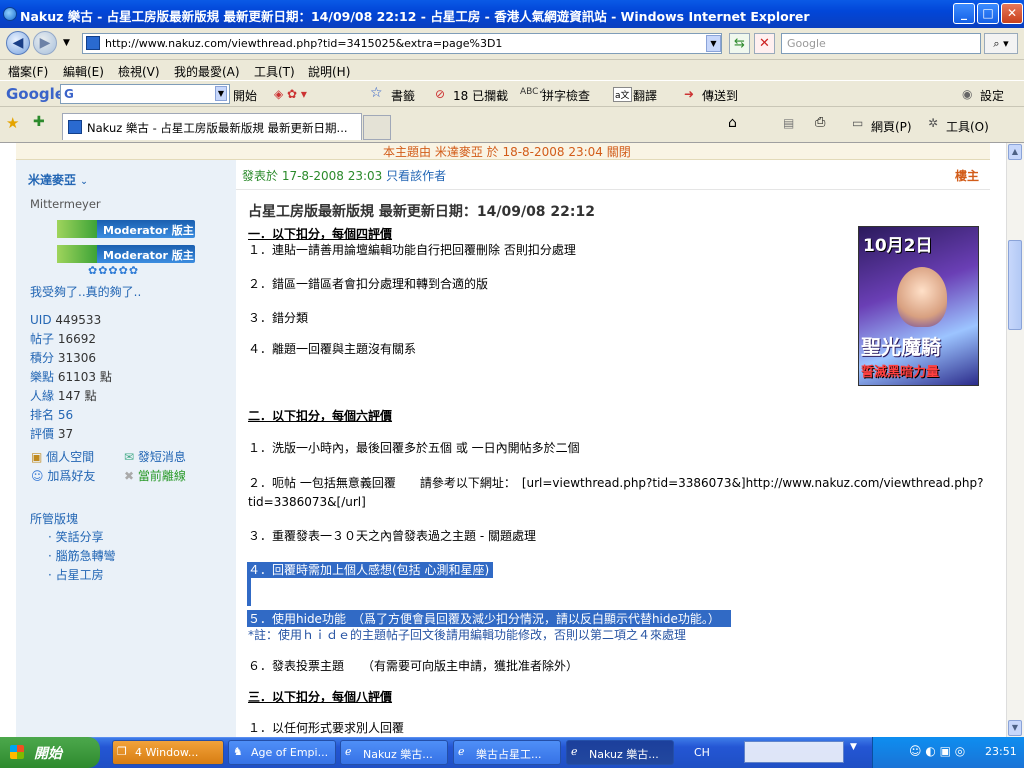 The height and width of the screenshot is (768, 1024). I want to click on stat-posts: 帖子 16692, so click(63, 339).